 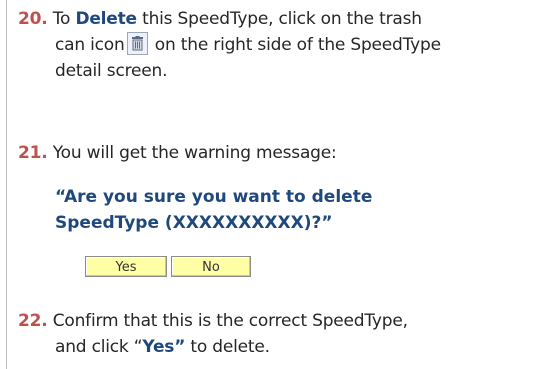 I want to click on step-20-text-c: can icon, so click(x=90, y=45).